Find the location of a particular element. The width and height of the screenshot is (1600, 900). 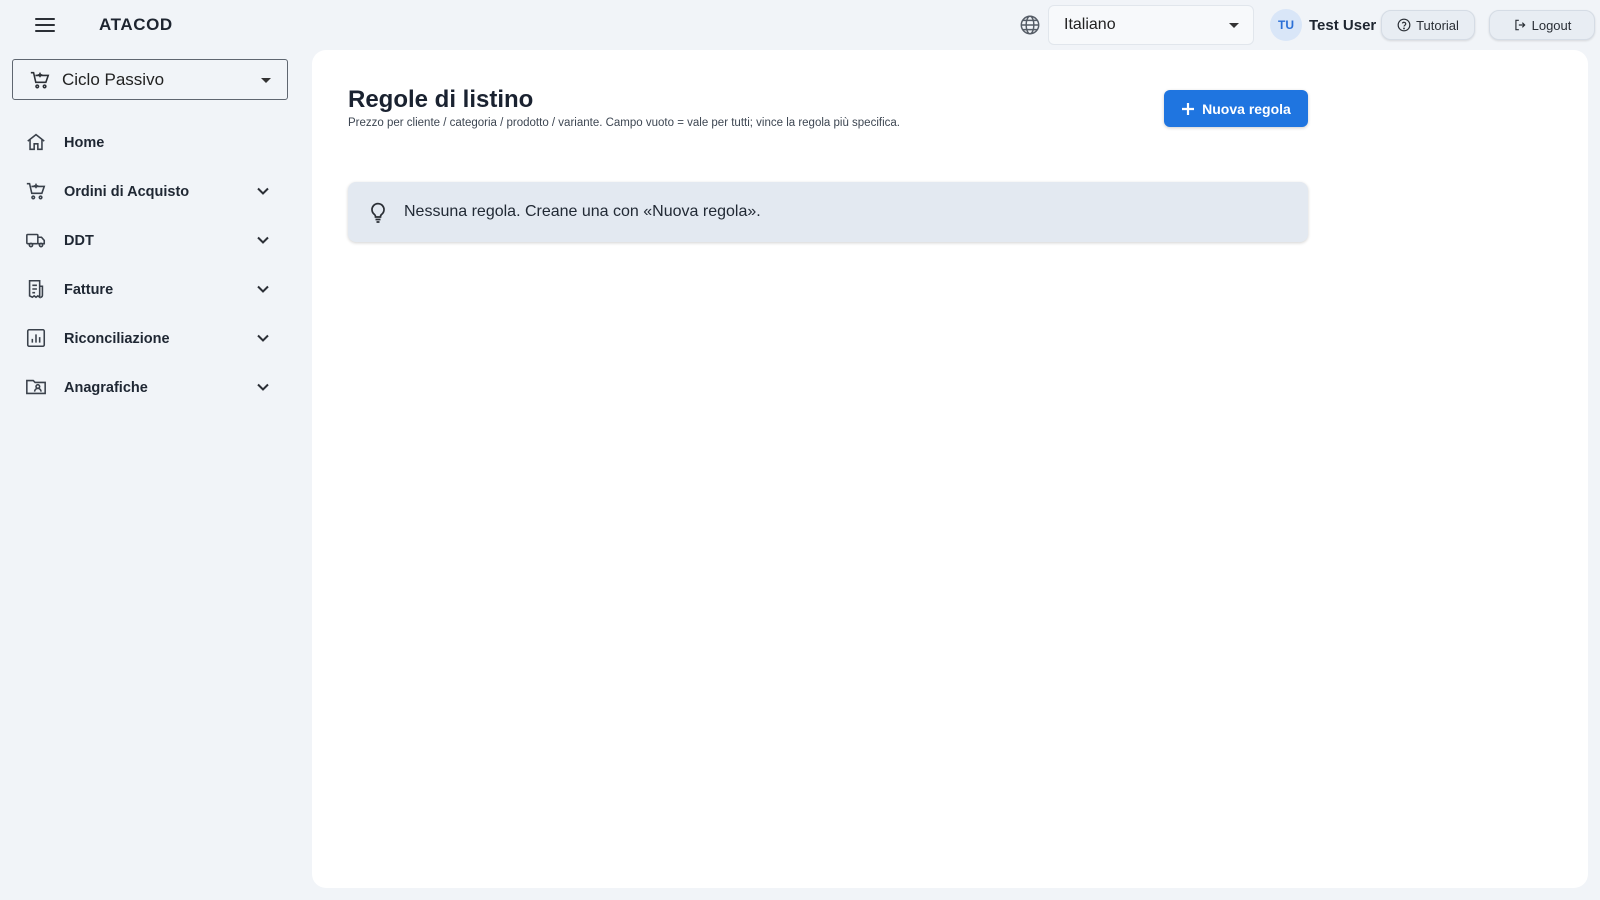

sidebar-item-label: Ordini di Acquisto is located at coordinates (127, 191).